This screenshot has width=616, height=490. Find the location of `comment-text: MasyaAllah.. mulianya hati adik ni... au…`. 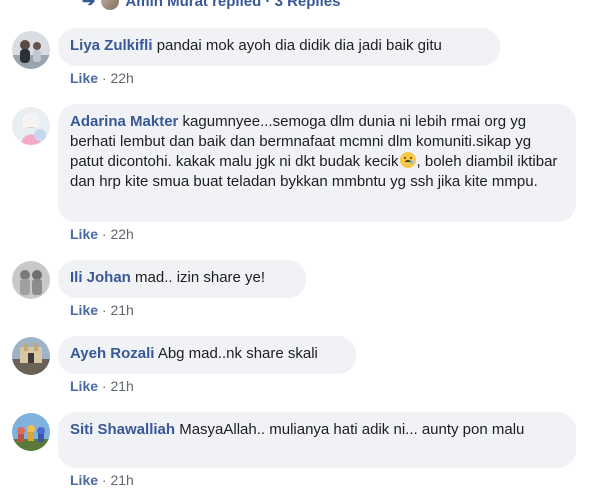

comment-text: MasyaAllah.. mulianya hati adik ni... au… is located at coordinates (352, 429).